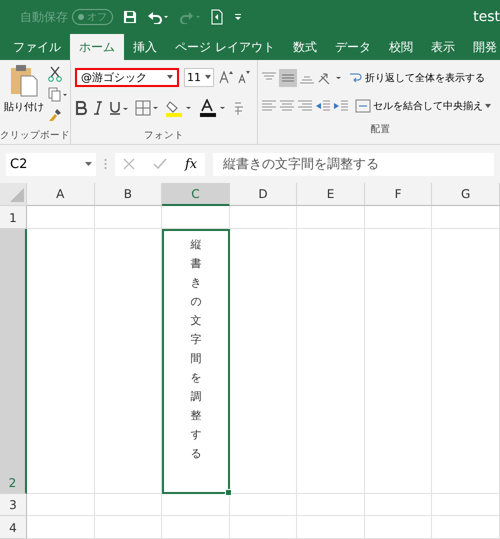 This screenshot has width=500, height=539. I want to click on column-header: A, so click(61, 194).